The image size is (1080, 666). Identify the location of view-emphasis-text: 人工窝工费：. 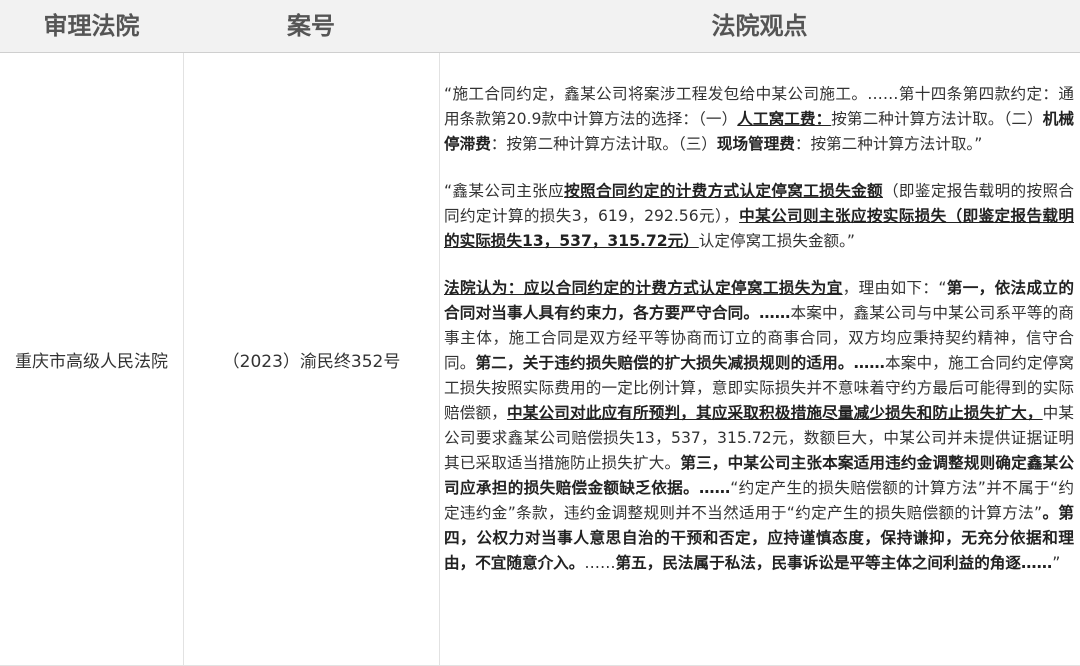
(784, 119).